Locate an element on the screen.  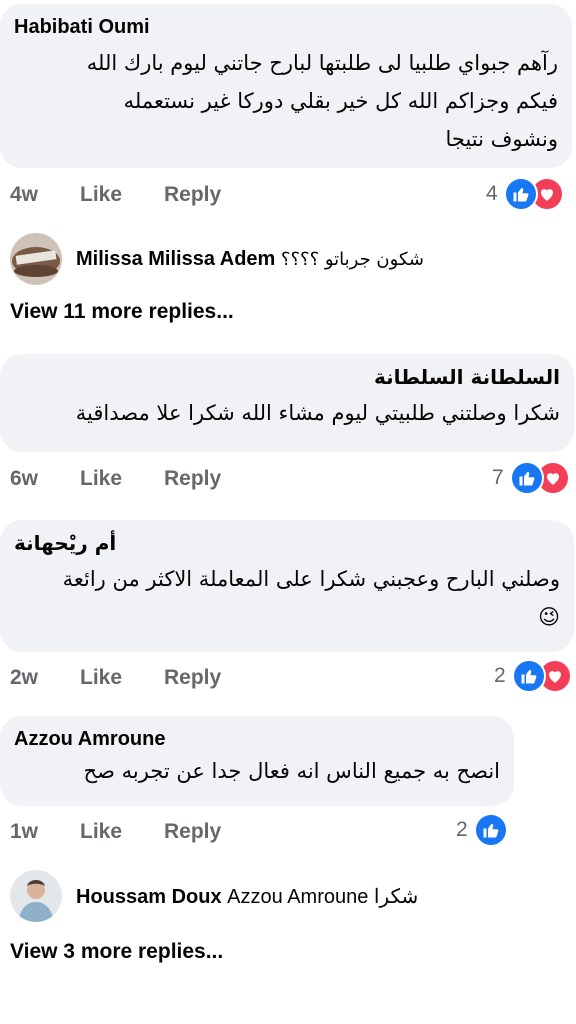
reply-text: Azzou Amroune شكرا is located at coordinates (323, 896).